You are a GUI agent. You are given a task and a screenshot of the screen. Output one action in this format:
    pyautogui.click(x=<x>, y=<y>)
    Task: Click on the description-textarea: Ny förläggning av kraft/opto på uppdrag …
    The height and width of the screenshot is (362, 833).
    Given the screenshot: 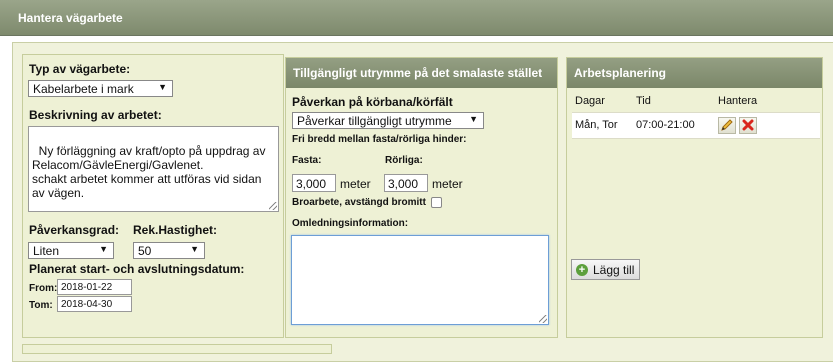 What is the action you would take?
    pyautogui.click(x=153, y=169)
    